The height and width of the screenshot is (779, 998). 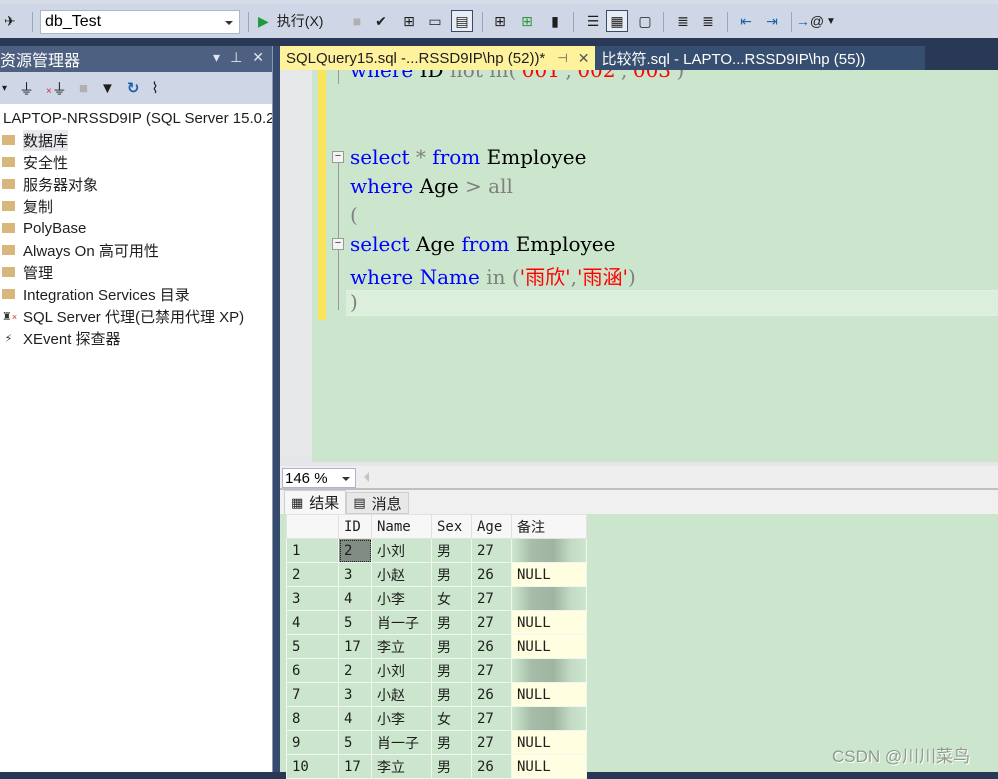 What do you see at coordinates (26, 88) in the screenshot?
I see `connect-plug-icon: ⏚` at bounding box center [26, 88].